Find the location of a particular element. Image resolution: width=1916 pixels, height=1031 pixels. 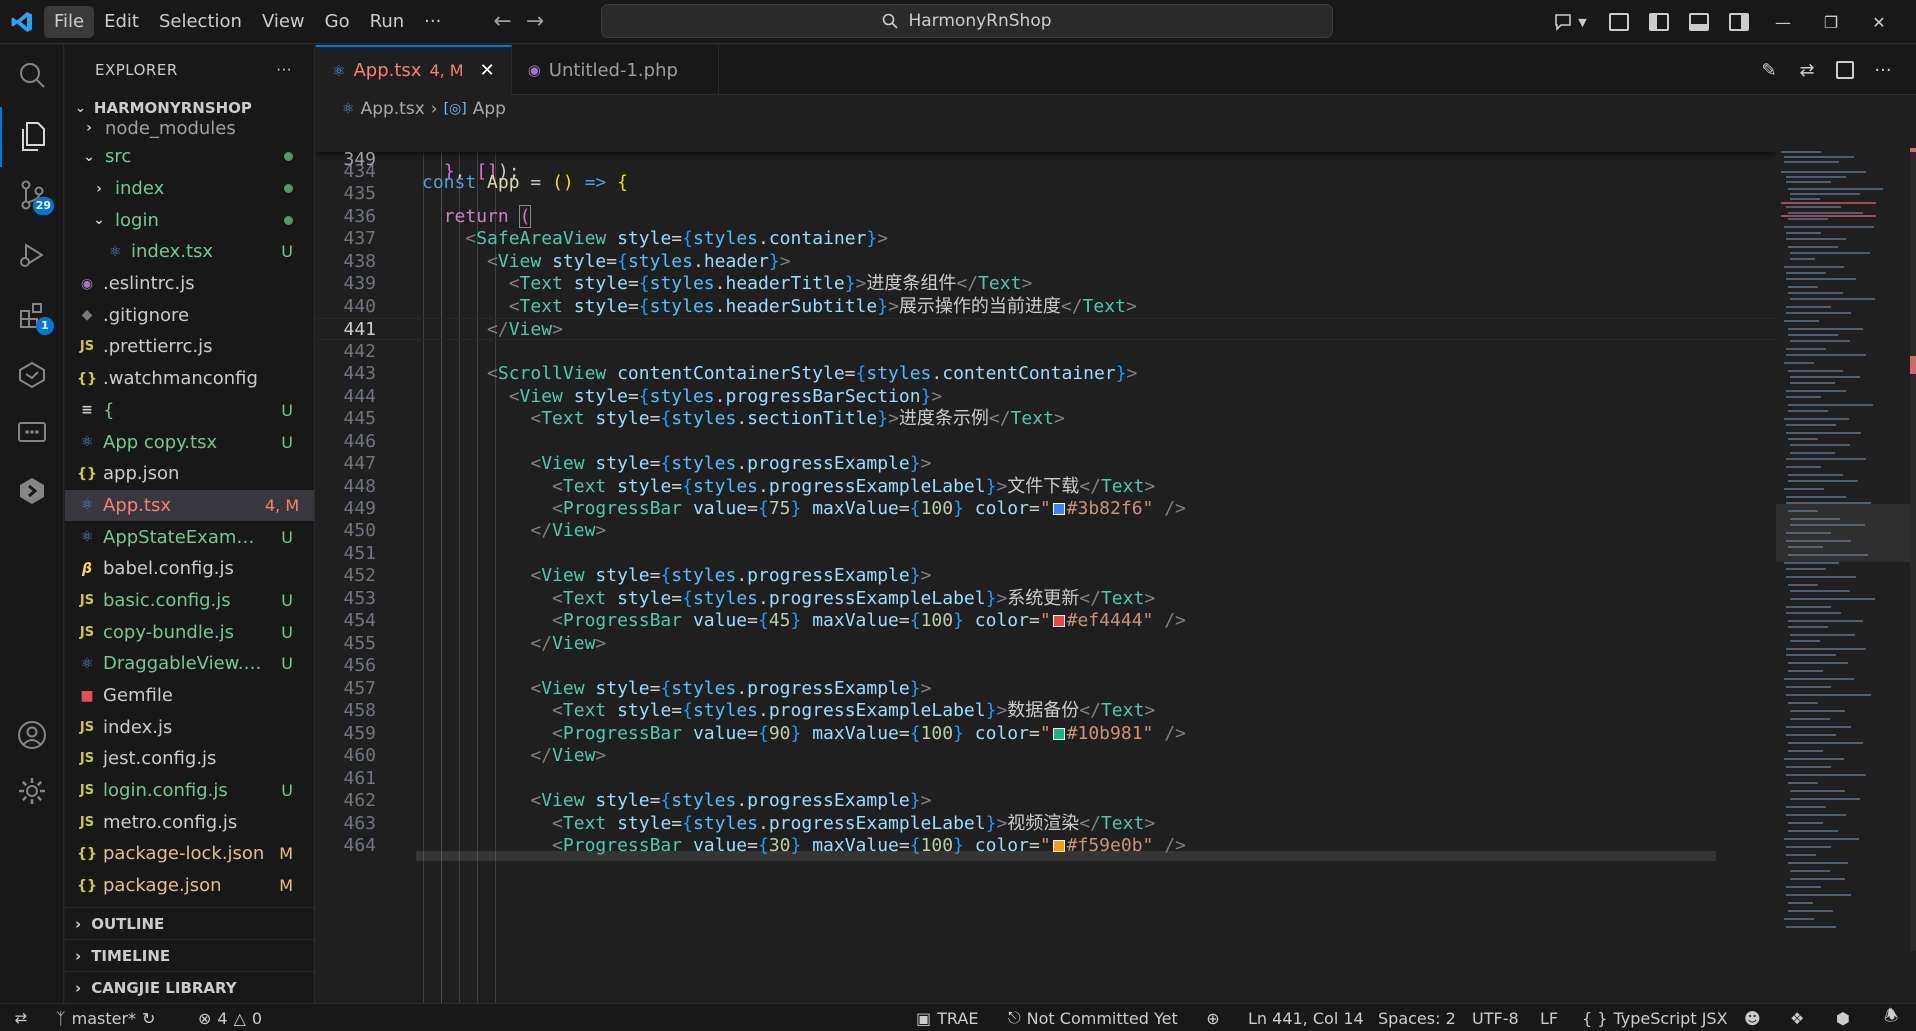

minimap is located at coordinates (1846, 564).